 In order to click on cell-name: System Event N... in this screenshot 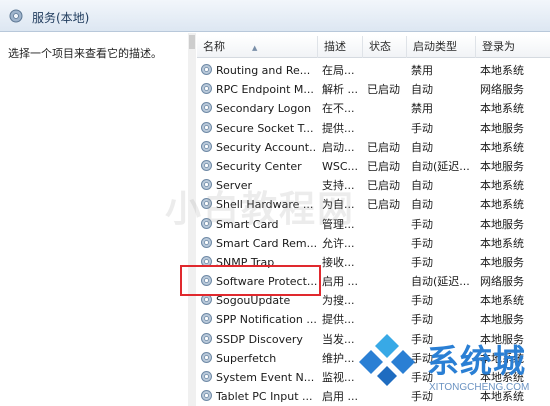, I will do `click(257, 377)`.